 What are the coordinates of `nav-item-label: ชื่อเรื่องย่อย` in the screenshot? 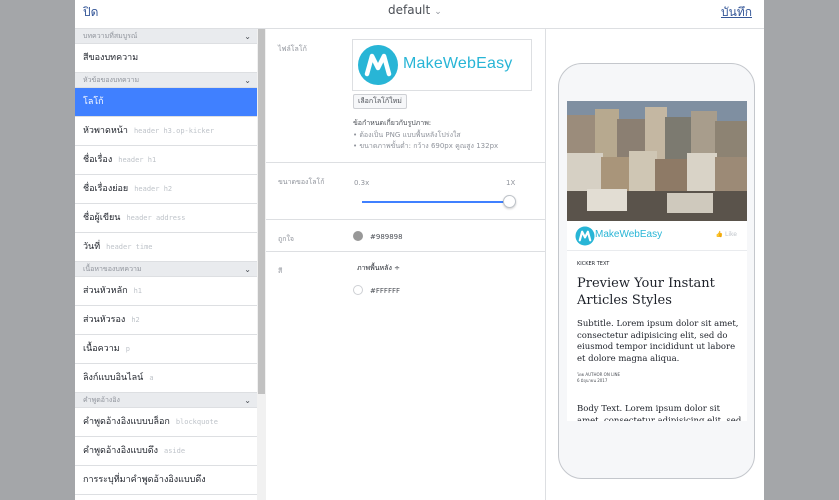 It's located at (106, 189).